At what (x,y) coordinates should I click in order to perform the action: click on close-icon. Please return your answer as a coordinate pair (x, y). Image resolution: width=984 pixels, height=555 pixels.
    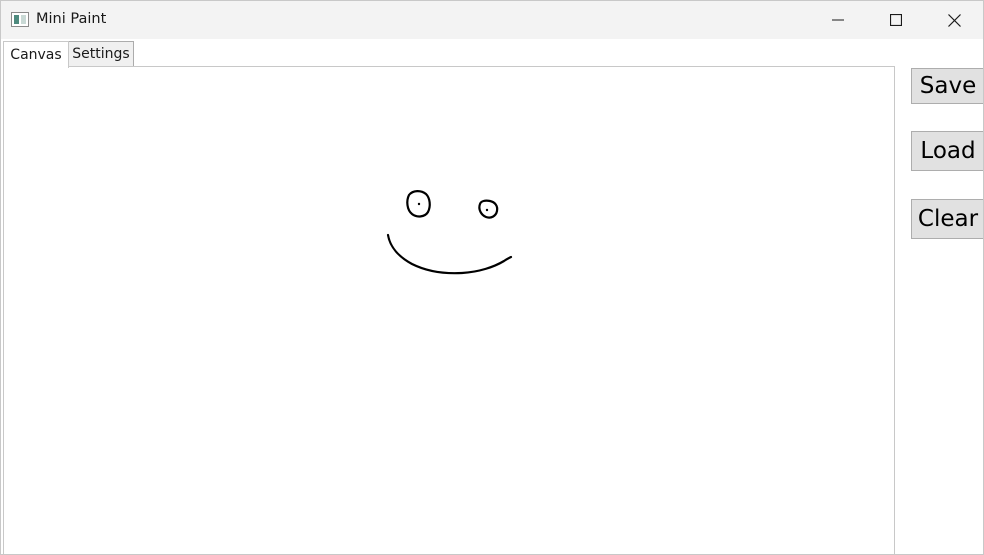
    Looking at the image, I should click on (954, 20).